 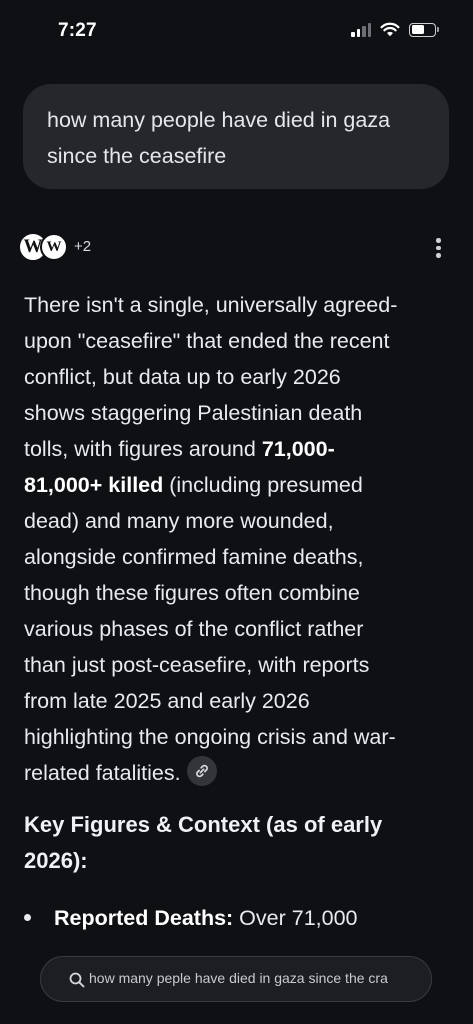 I want to click on status-time: 7:27, so click(x=77, y=30).